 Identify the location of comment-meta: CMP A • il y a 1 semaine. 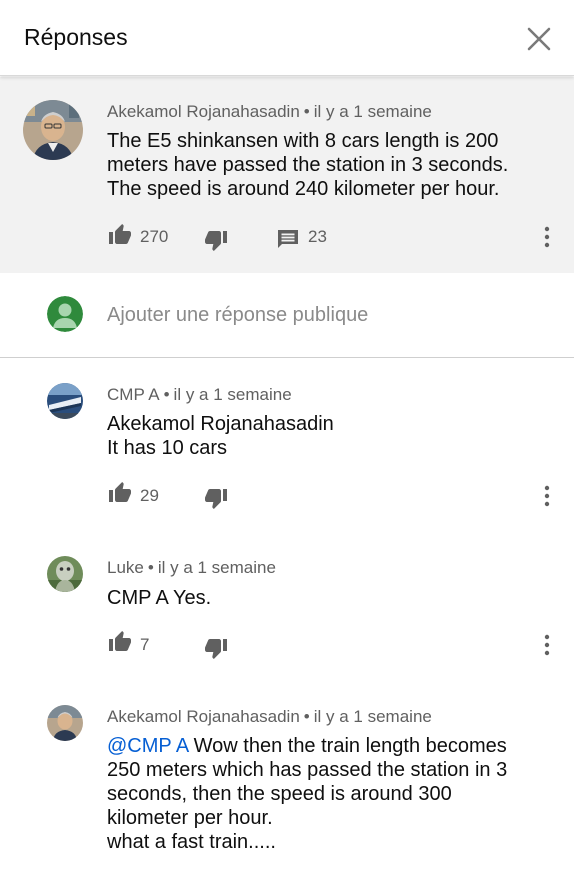
(199, 395).